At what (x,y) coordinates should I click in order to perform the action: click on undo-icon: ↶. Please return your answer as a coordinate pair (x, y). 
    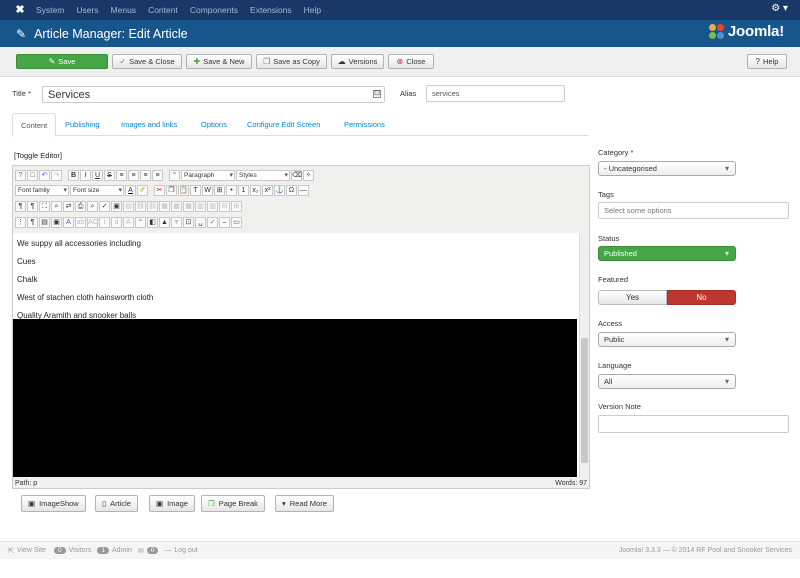
    Looking at the image, I should click on (44, 175).